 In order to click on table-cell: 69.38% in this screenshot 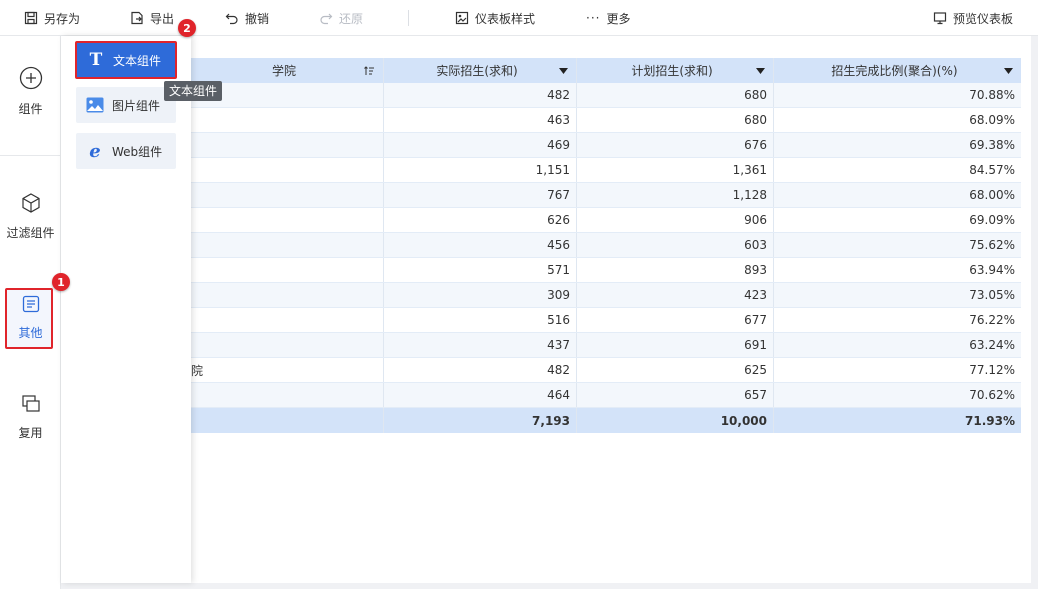, I will do `click(992, 145)`.